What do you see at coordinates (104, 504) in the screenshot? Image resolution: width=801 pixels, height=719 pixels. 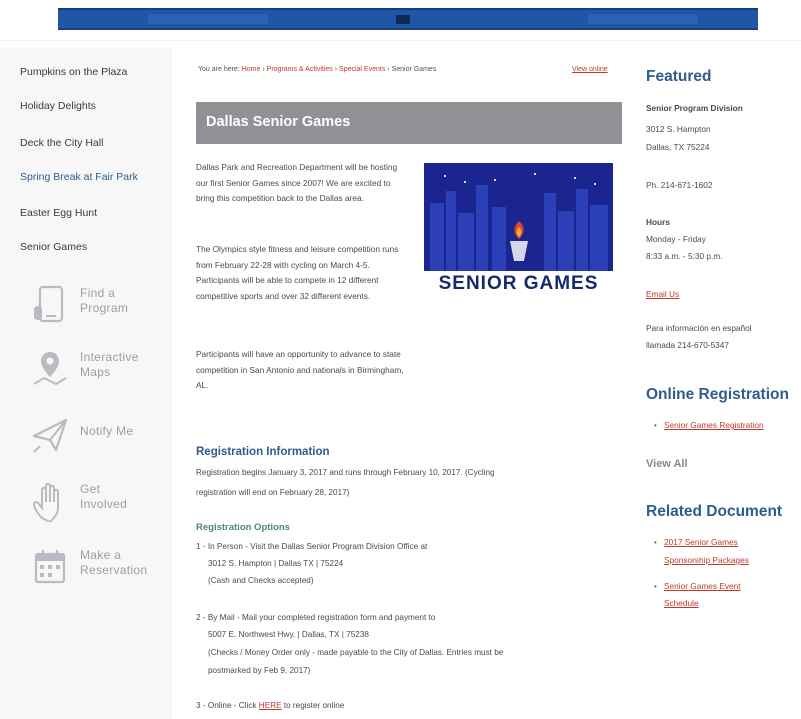 I see `tile-label-line2: Involved` at bounding box center [104, 504].